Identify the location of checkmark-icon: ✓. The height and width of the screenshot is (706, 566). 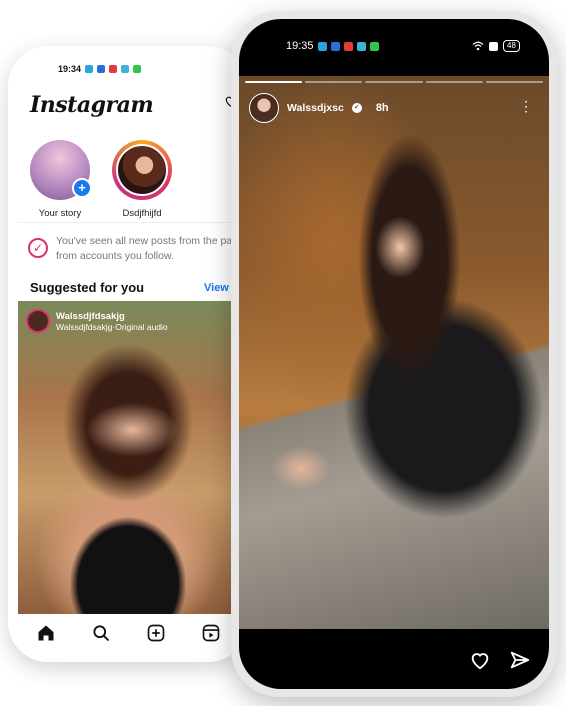
(38, 248).